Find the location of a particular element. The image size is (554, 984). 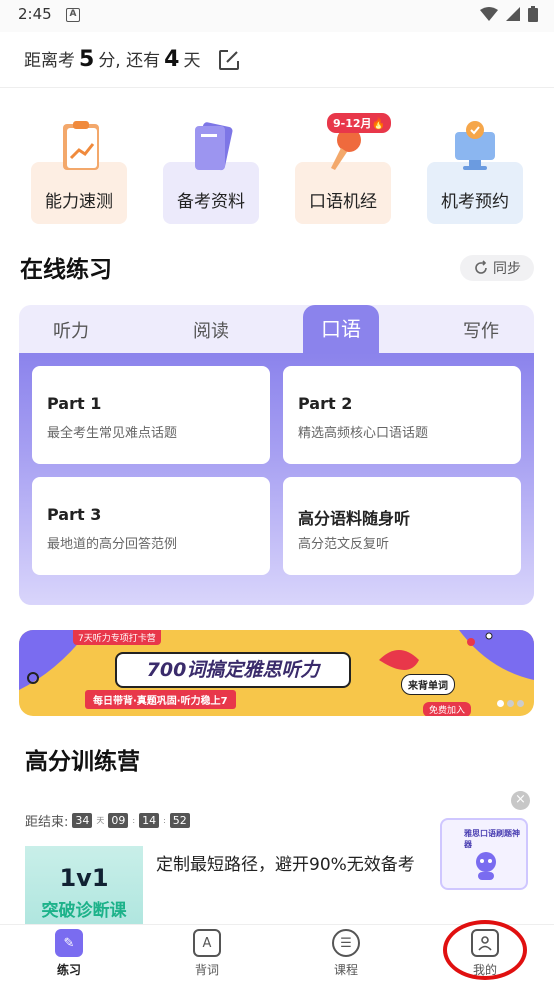

camp-promo-text: 定制最短路径，避开90%无效备考 is located at coordinates (285, 862).